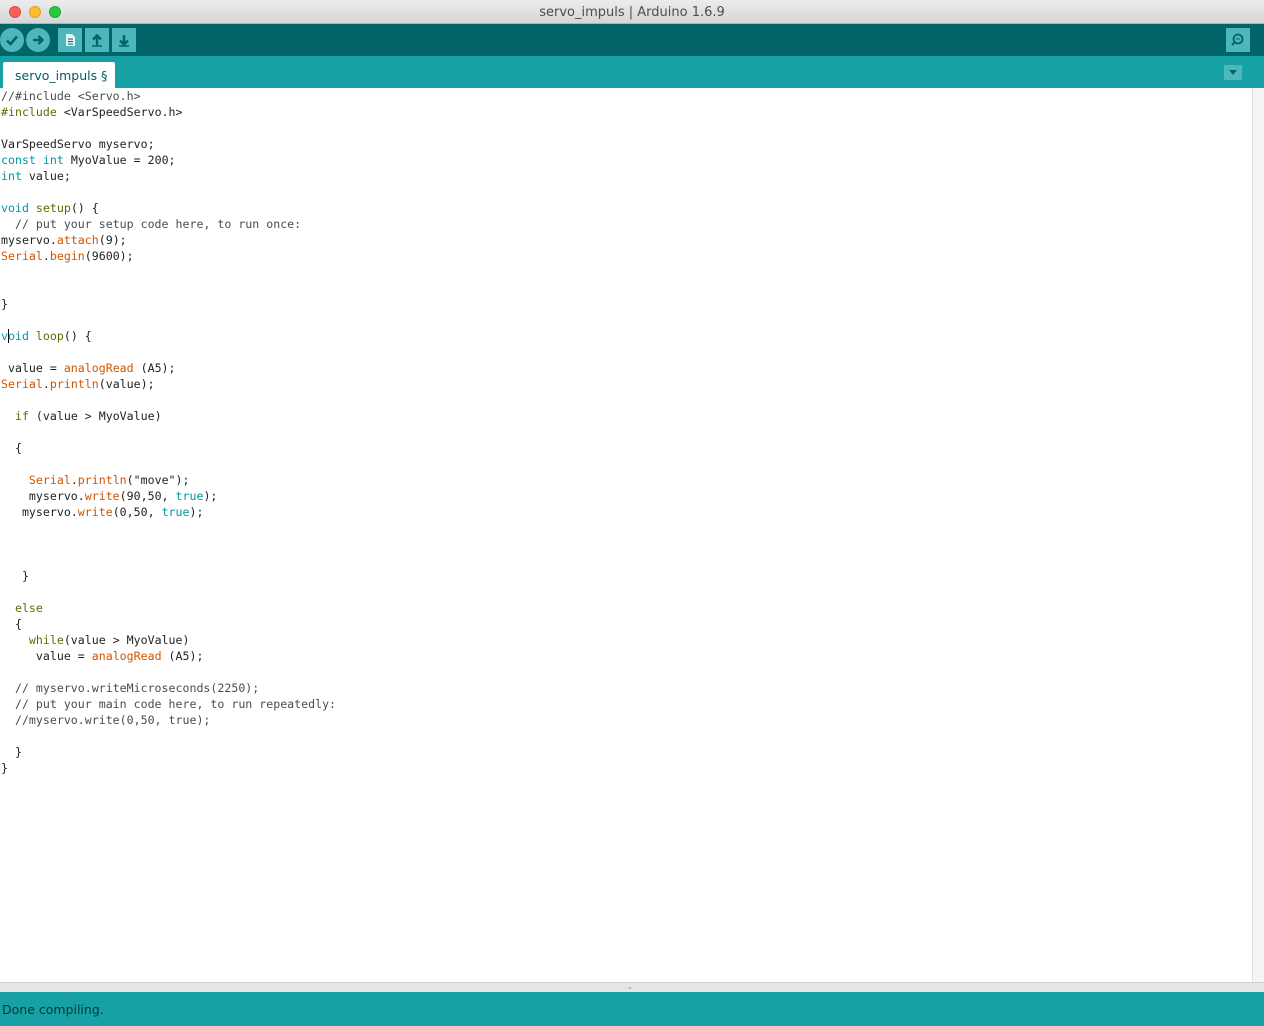 The width and height of the screenshot is (1264, 1026). I want to click on toolbar, so click(632, 40).